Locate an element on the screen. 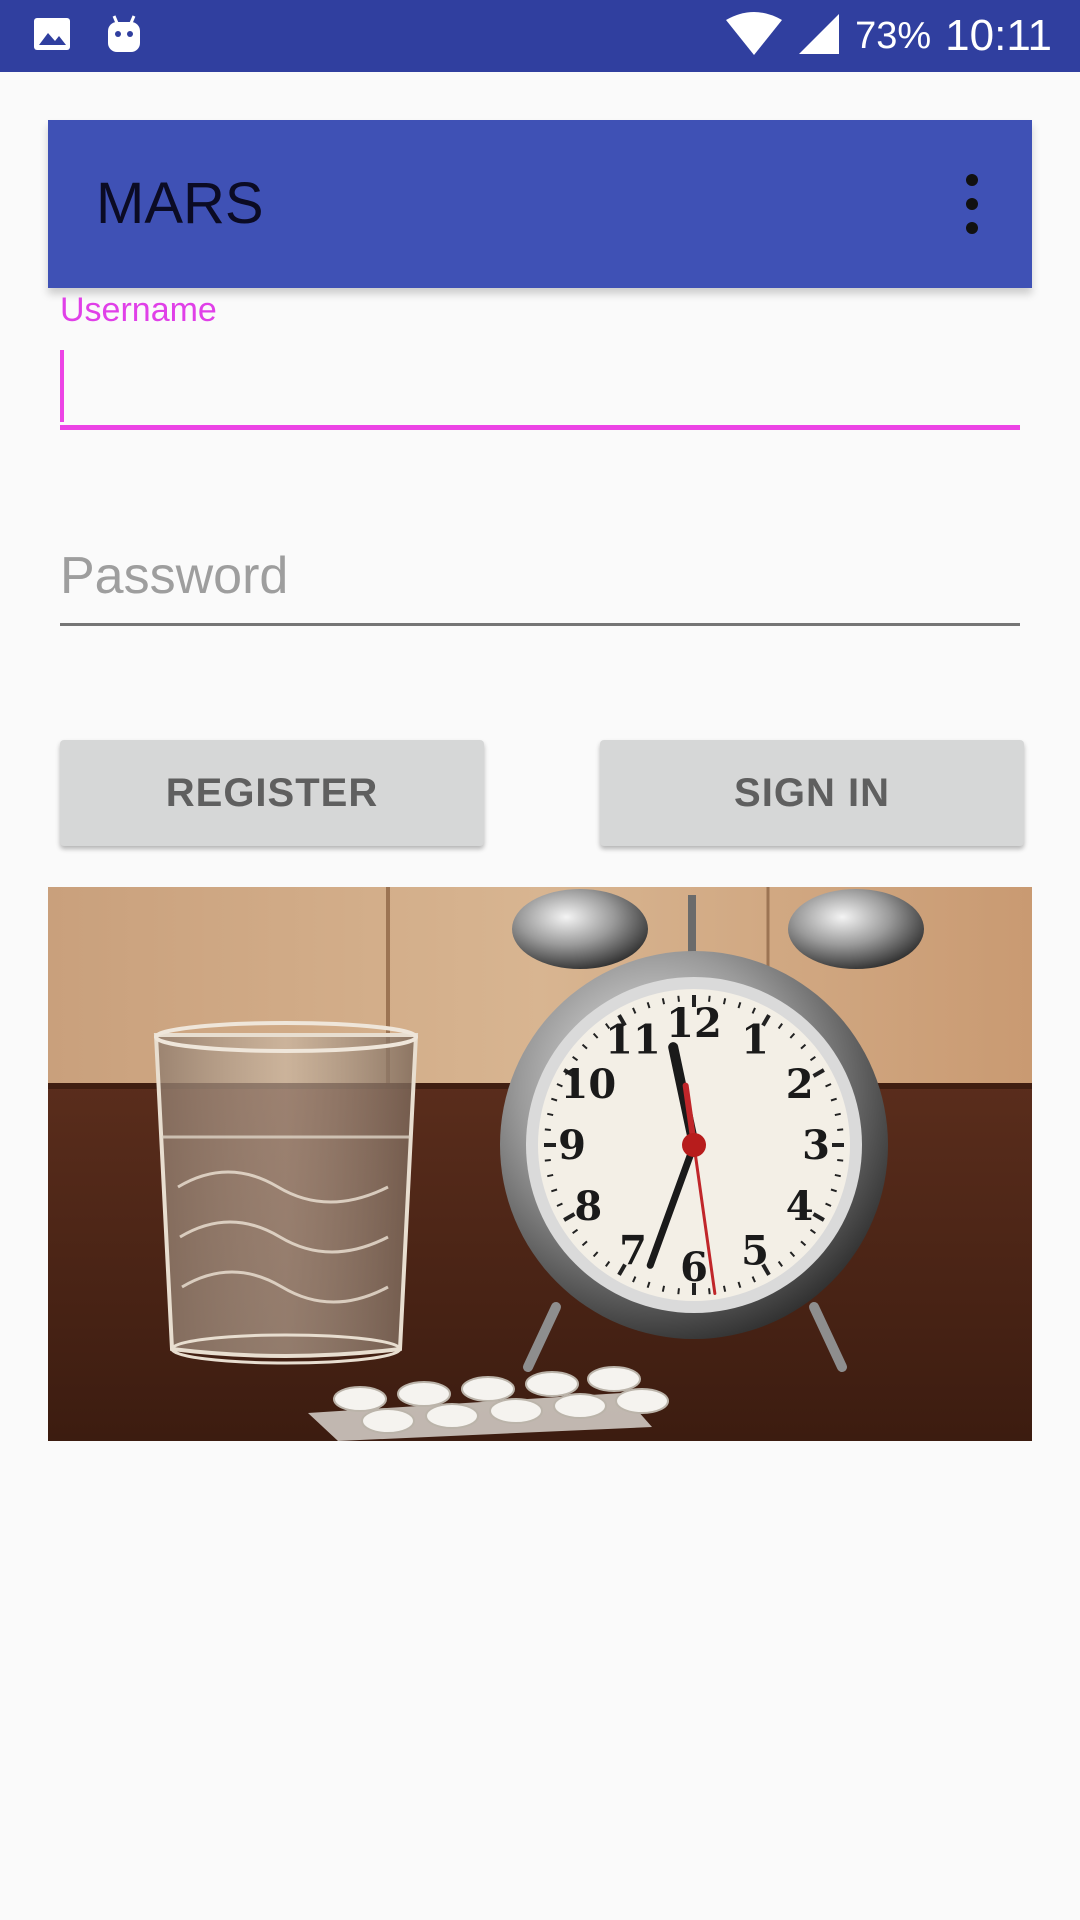 The width and height of the screenshot is (1080, 1920). clock-numeral: 6 is located at coordinates (694, 1267).